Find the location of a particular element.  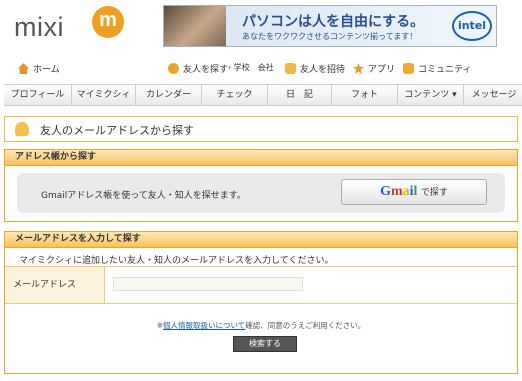

gmail-logo-icon: Gmail is located at coordinates (399, 191).